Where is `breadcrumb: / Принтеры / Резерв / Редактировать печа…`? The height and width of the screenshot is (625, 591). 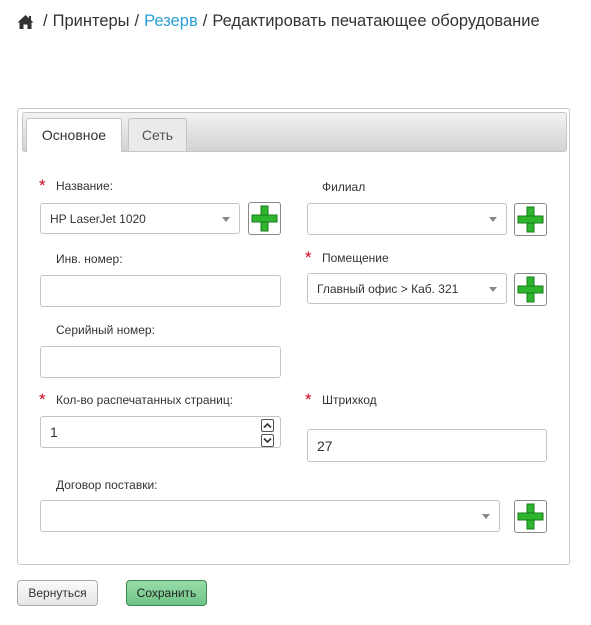
breadcrumb: / Принтеры / Резерв / Редактировать печа… is located at coordinates (278, 21).